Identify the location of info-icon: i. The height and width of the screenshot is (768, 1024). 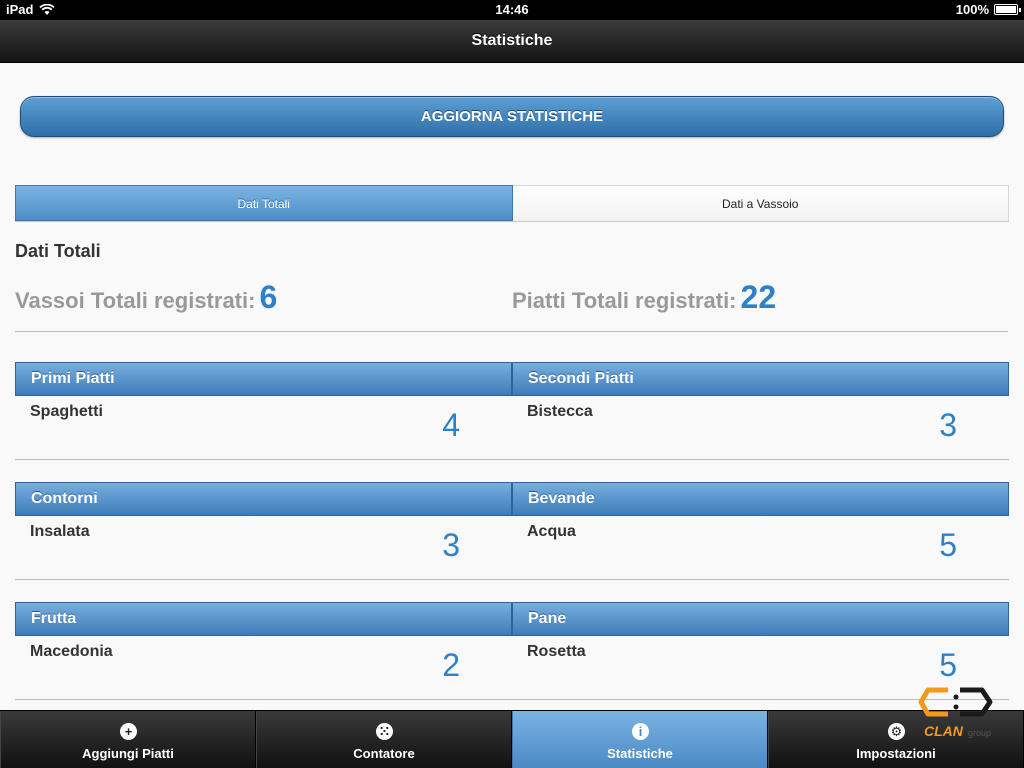
(640, 731).